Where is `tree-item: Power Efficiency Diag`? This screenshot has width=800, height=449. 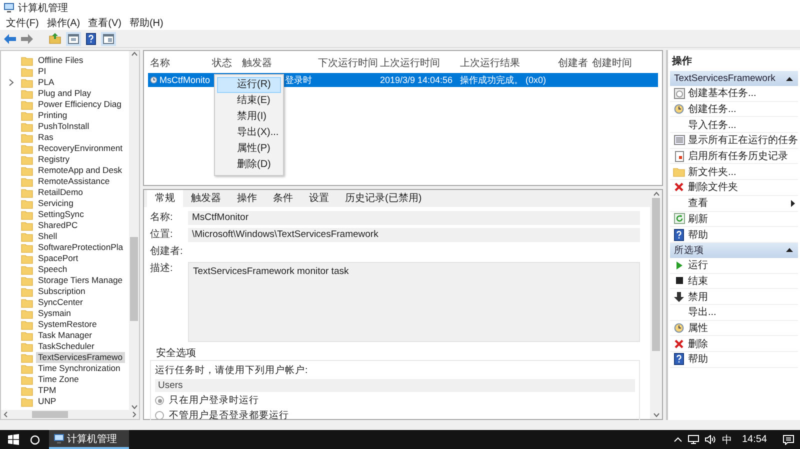 tree-item: Power Efficiency Diag is located at coordinates (80, 104).